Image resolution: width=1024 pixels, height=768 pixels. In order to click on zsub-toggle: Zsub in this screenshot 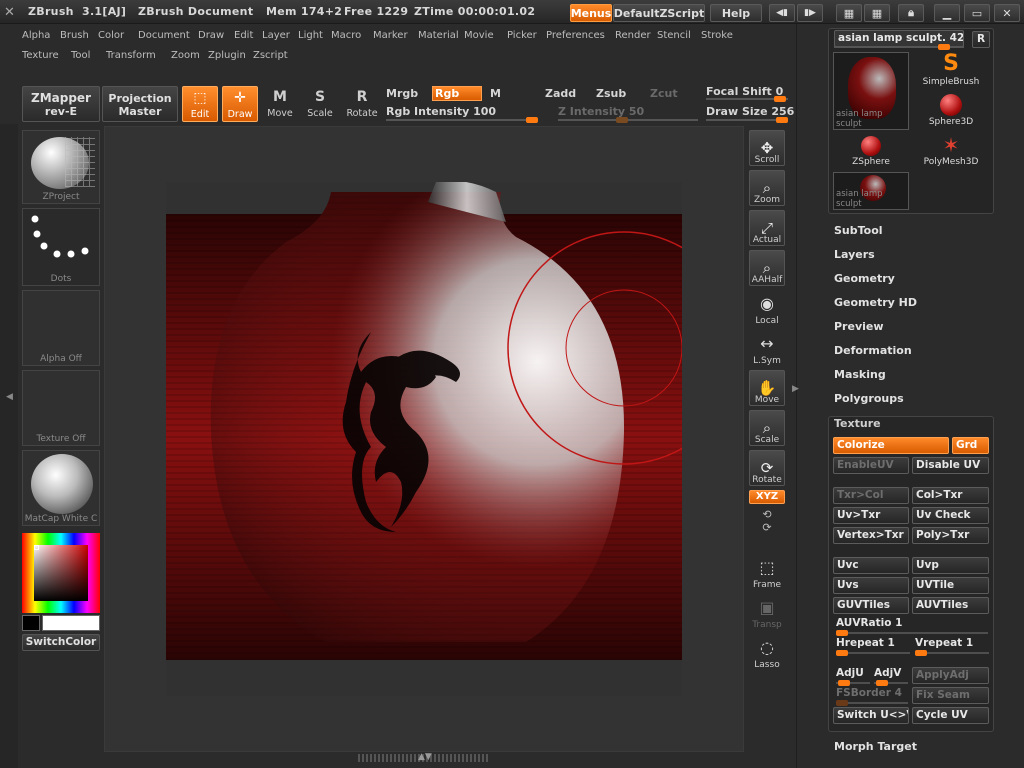, I will do `click(611, 93)`.